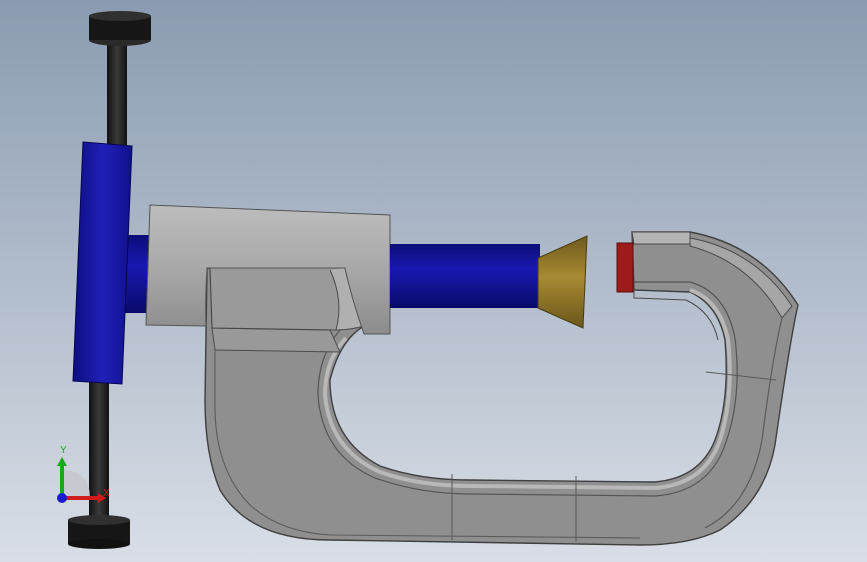 This screenshot has height=562, width=867. What do you see at coordinates (63, 450) in the screenshot?
I see `axis-y-label: Y` at bounding box center [63, 450].